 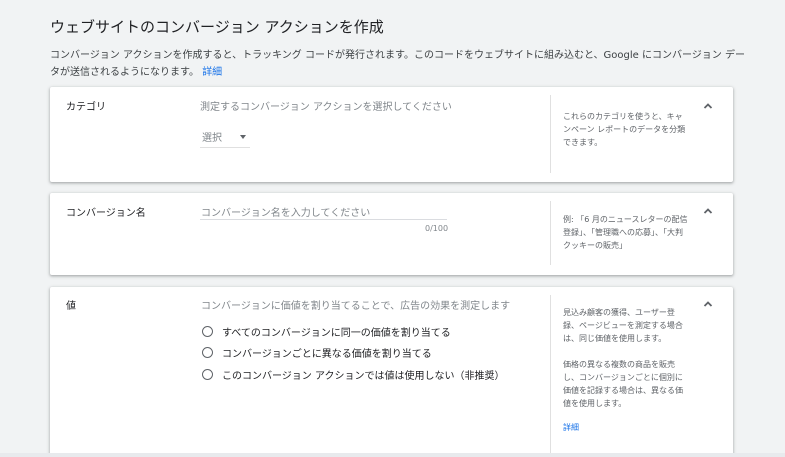 What do you see at coordinates (437, 228) in the screenshot?
I see `conversion-name-counter: 0/100` at bounding box center [437, 228].